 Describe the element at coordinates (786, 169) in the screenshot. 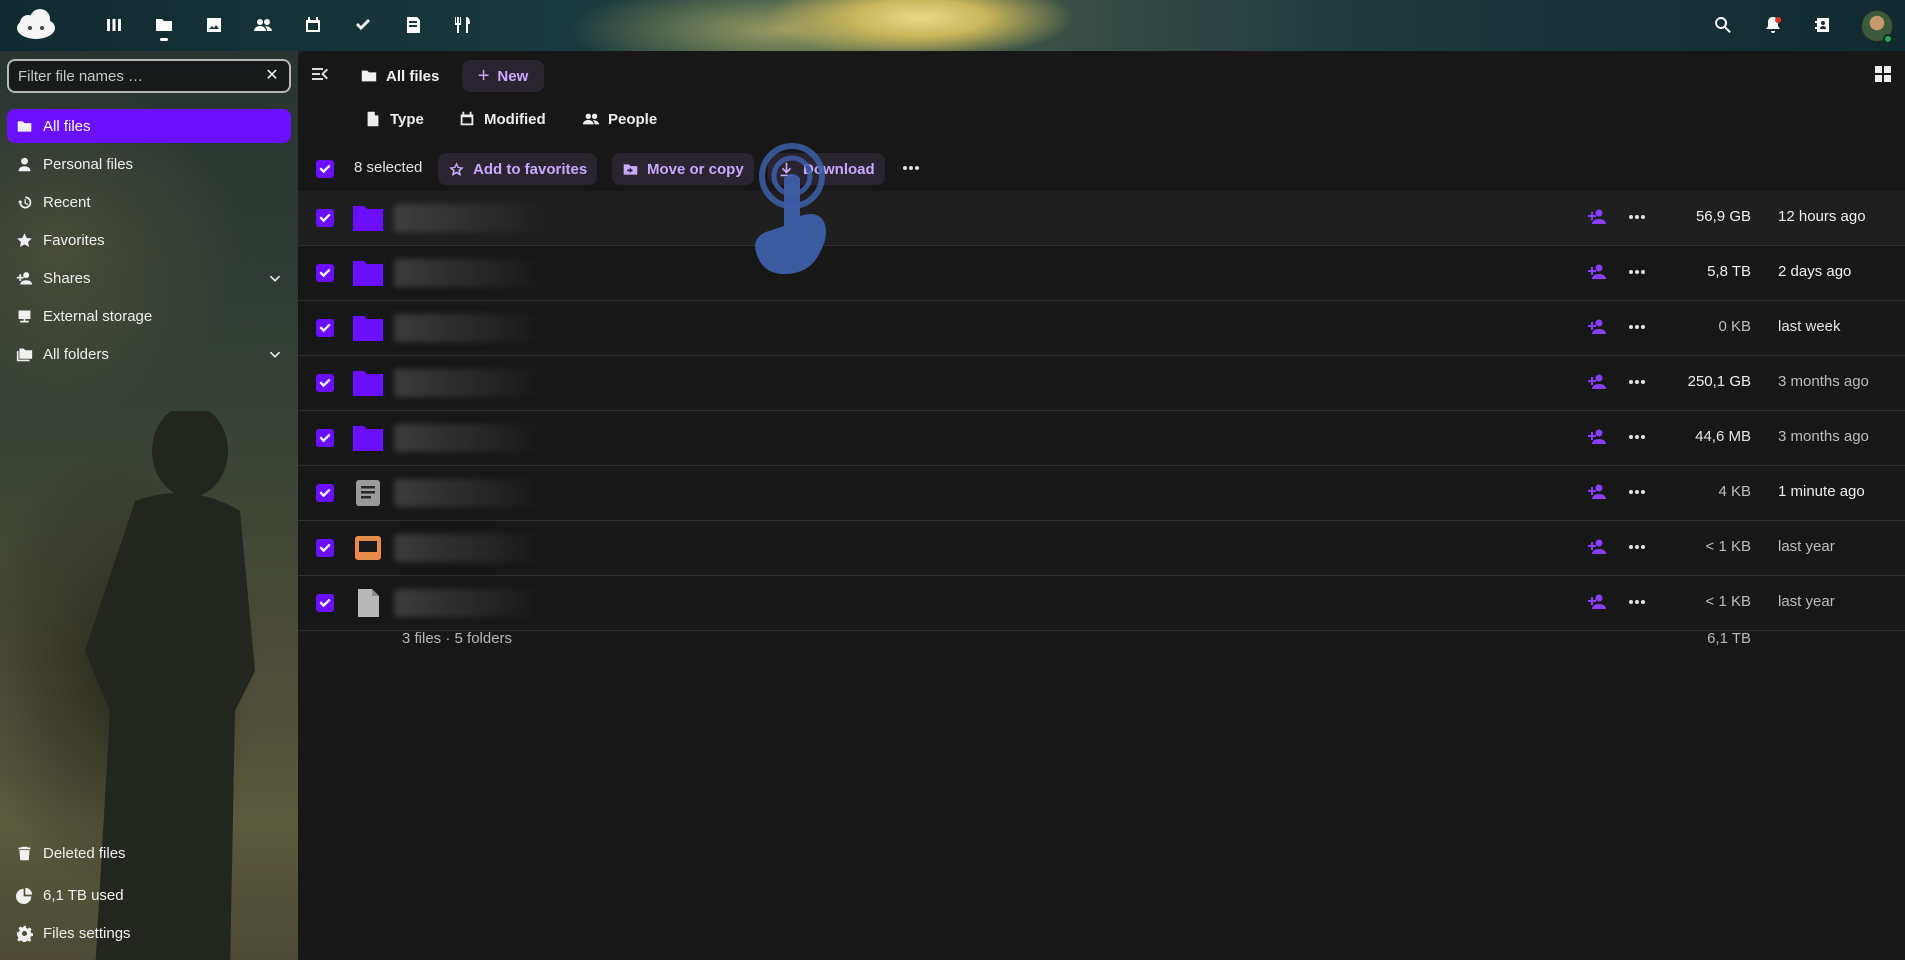

I see `download-icon` at that location.